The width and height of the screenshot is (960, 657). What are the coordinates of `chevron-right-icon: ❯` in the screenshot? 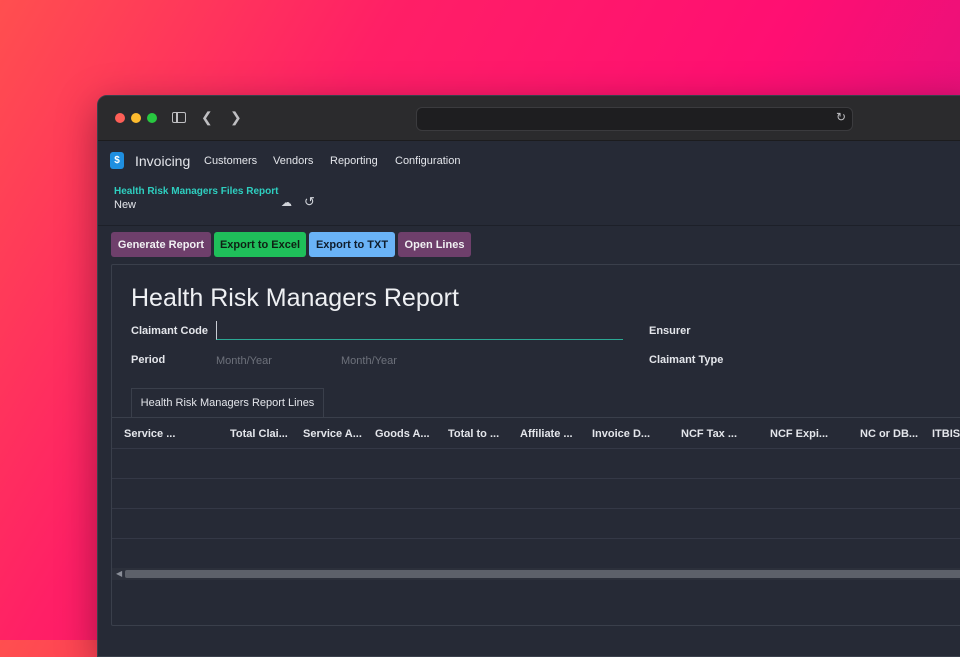 It's located at (236, 117).